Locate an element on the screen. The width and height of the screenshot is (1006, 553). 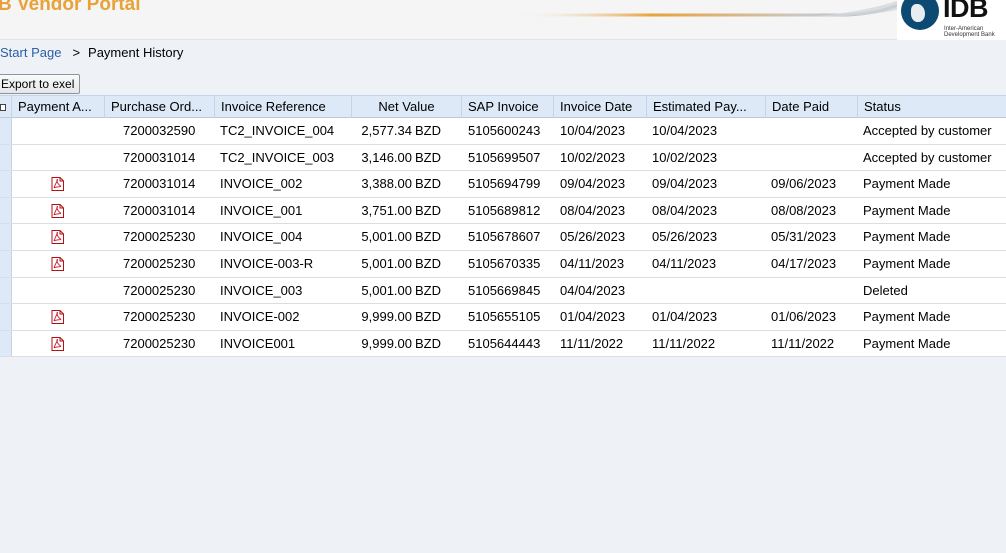
cell-sap: 5105670335 is located at coordinates (504, 263).